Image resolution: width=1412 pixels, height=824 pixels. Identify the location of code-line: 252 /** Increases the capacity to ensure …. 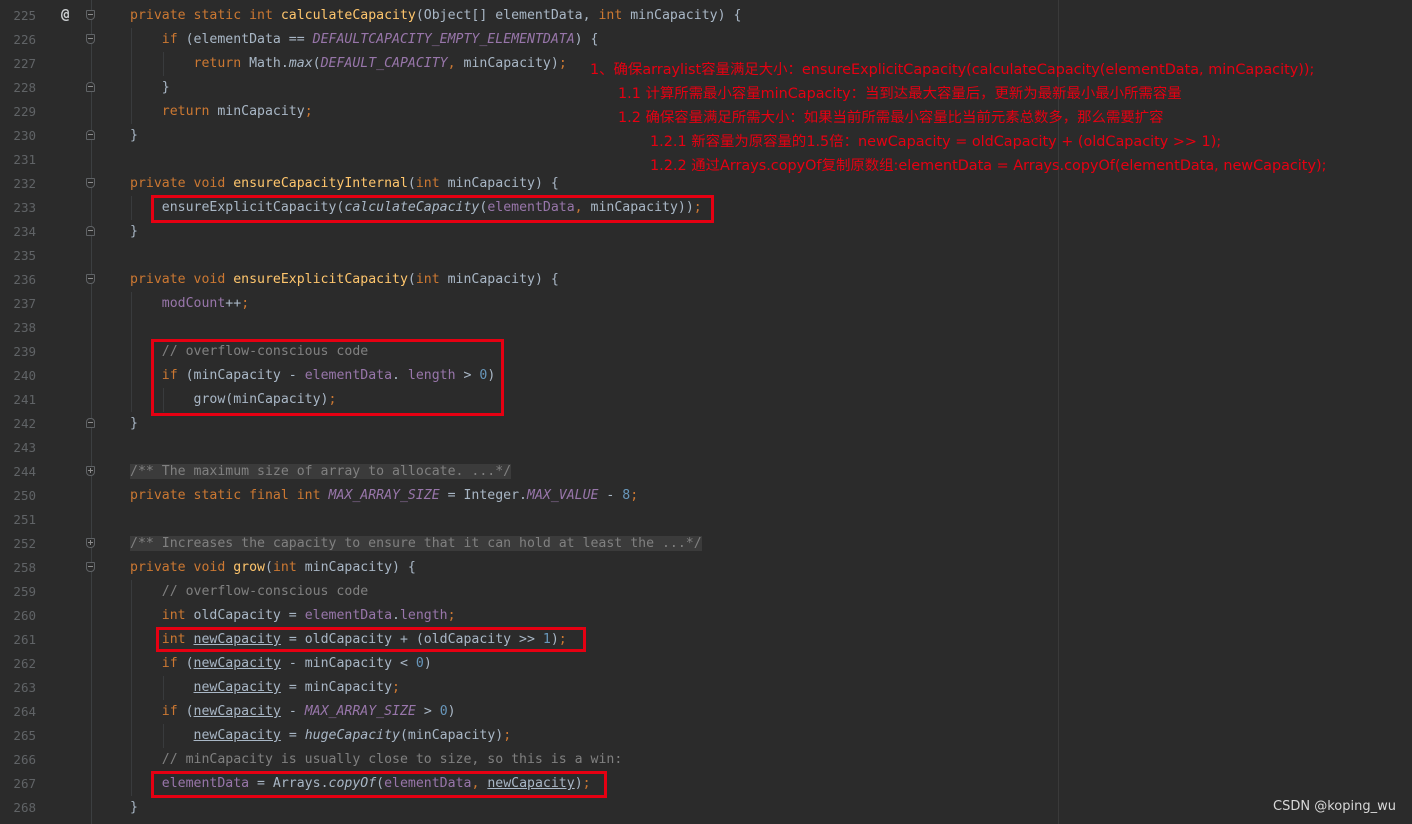
(706, 544).